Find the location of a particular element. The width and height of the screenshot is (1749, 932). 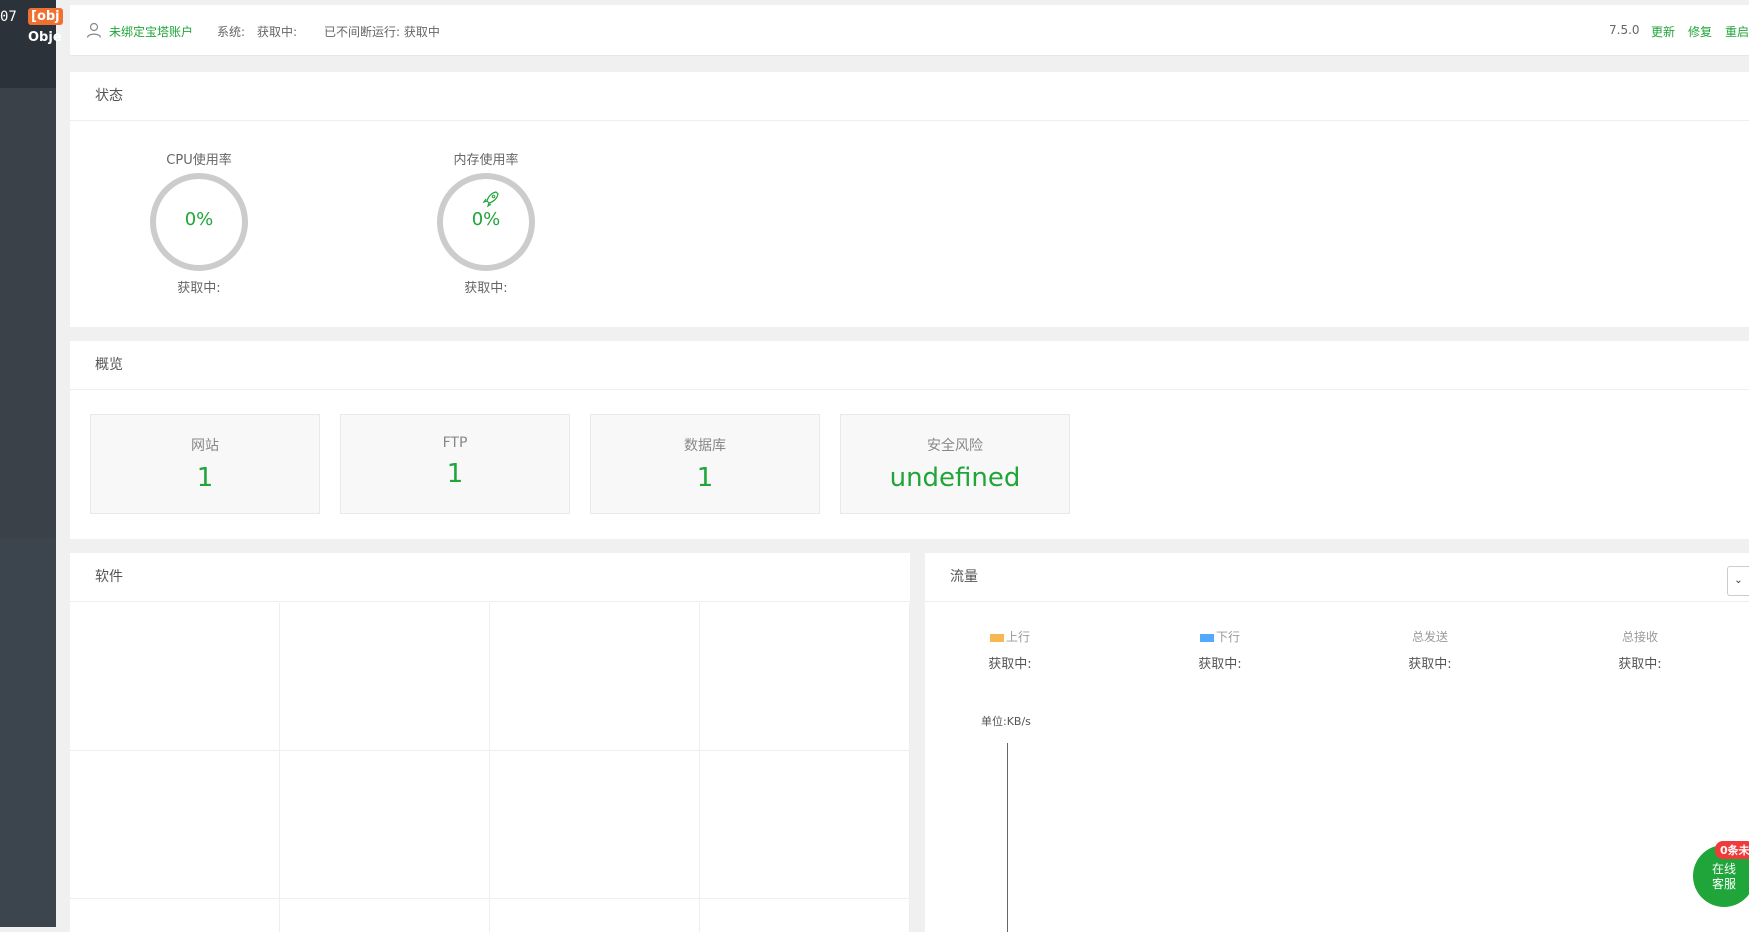

restart-link: 重启 is located at coordinates (1737, 31).